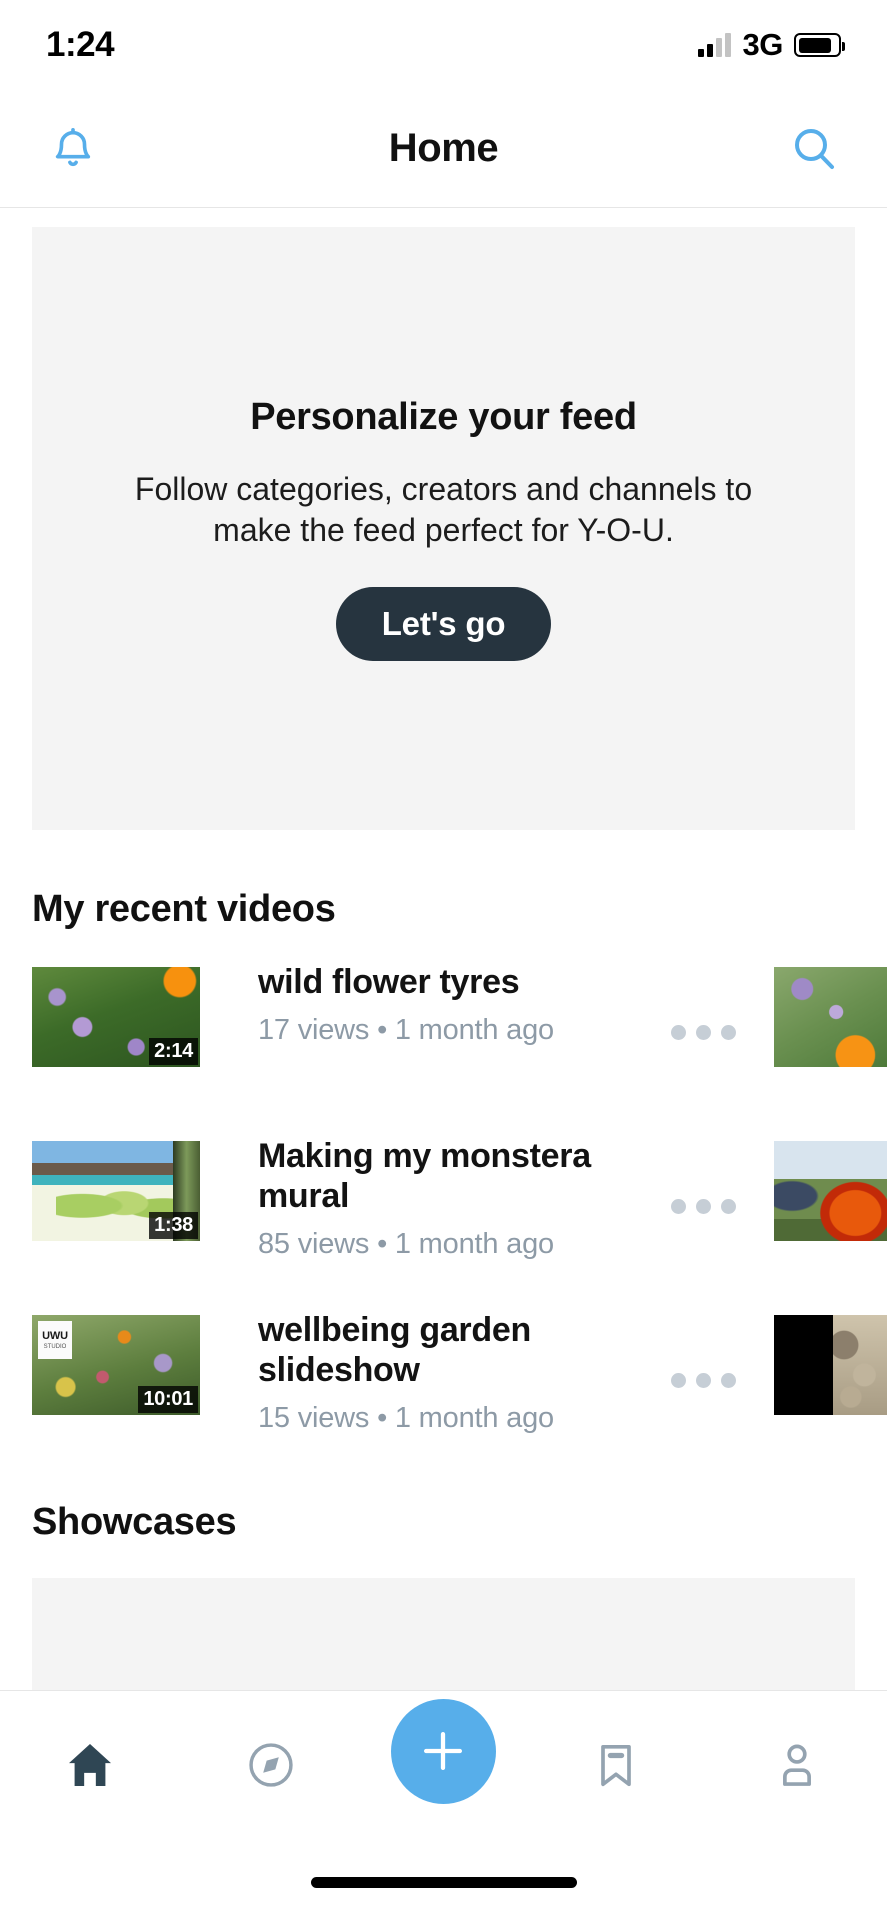 The height and width of the screenshot is (1920, 887). I want to click on video-thumbnail: UWU STUDIO 10:01, so click(116, 1365).